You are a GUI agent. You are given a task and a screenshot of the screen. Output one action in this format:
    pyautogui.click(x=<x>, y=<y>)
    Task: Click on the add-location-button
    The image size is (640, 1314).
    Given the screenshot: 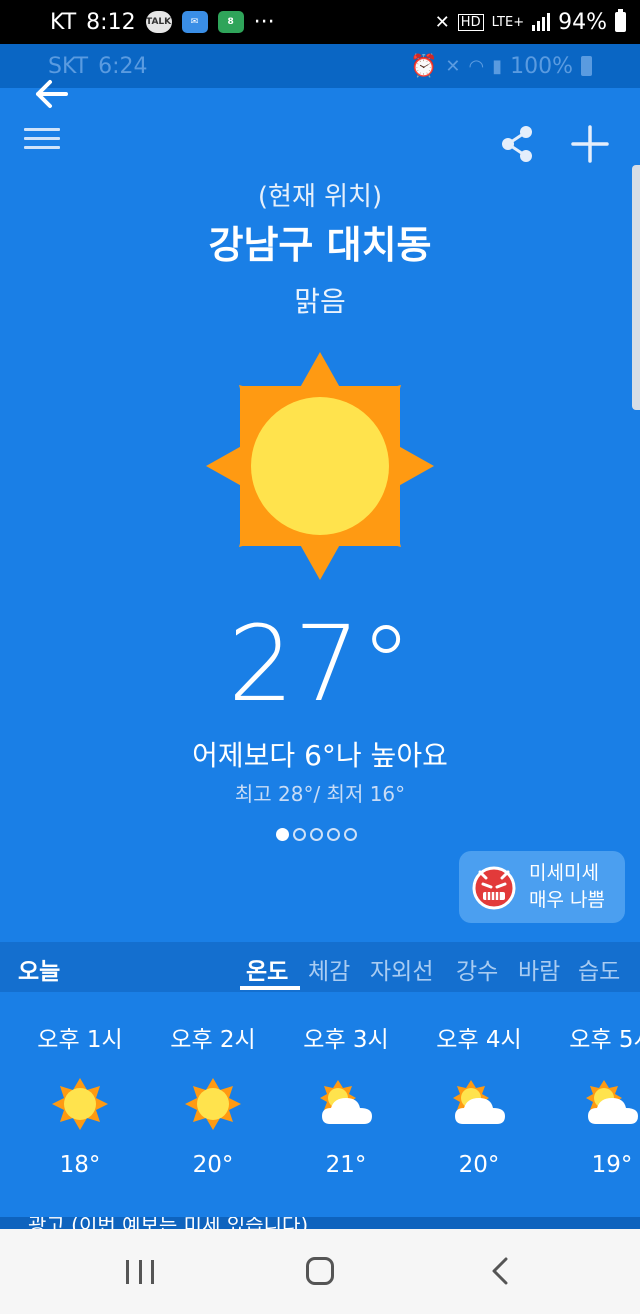 What is the action you would take?
    pyautogui.click(x=590, y=144)
    